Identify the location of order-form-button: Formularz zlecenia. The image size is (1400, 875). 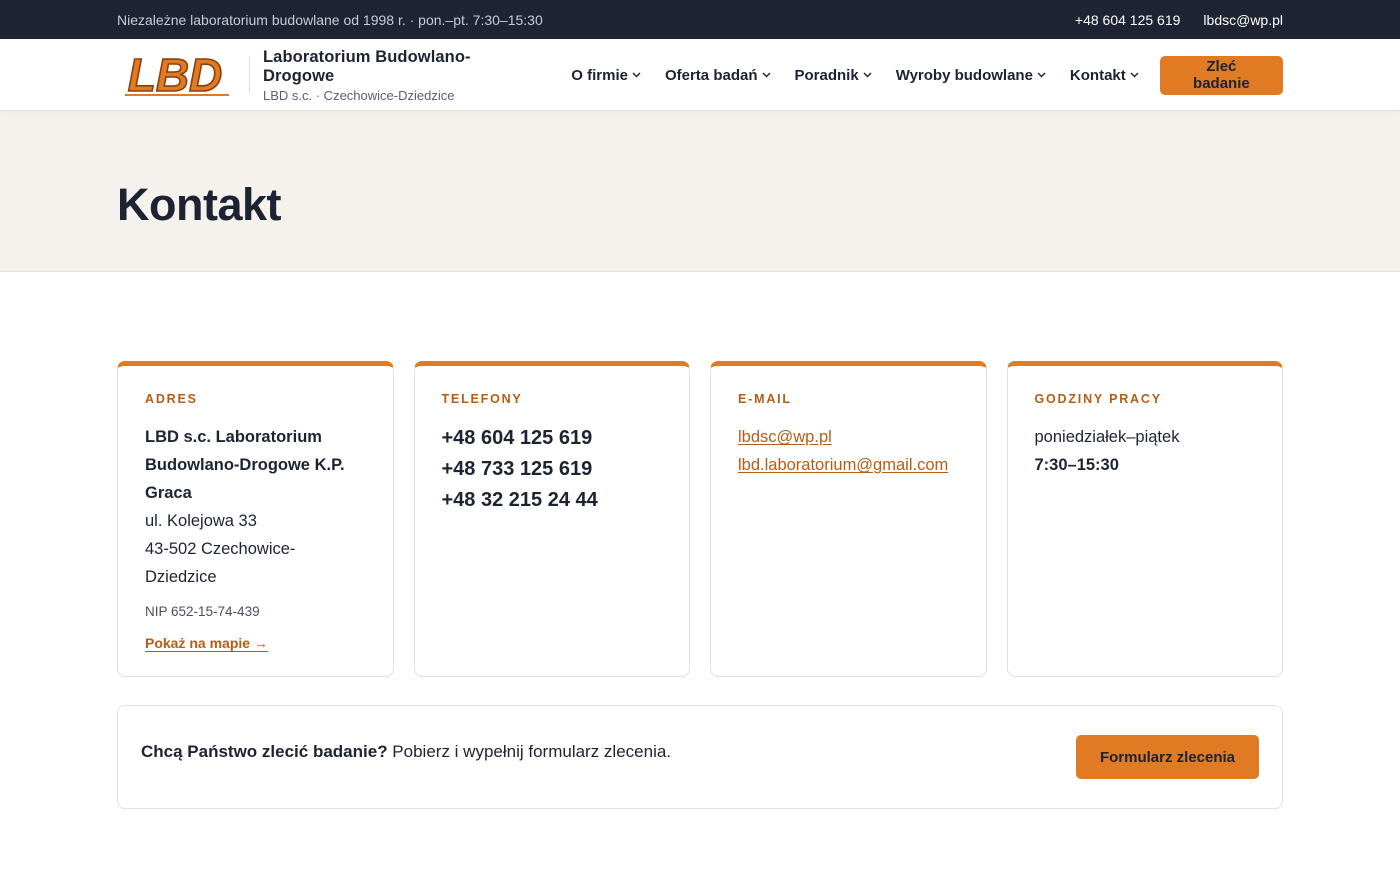
(1167, 757).